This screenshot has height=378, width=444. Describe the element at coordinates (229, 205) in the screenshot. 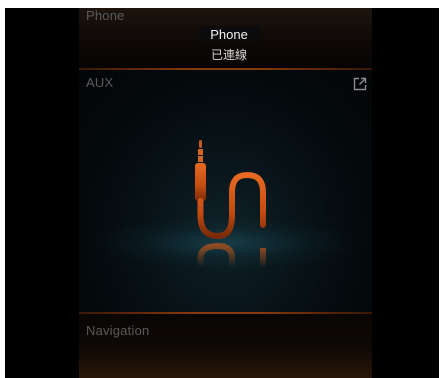

I see `aux-cable-icon` at that location.